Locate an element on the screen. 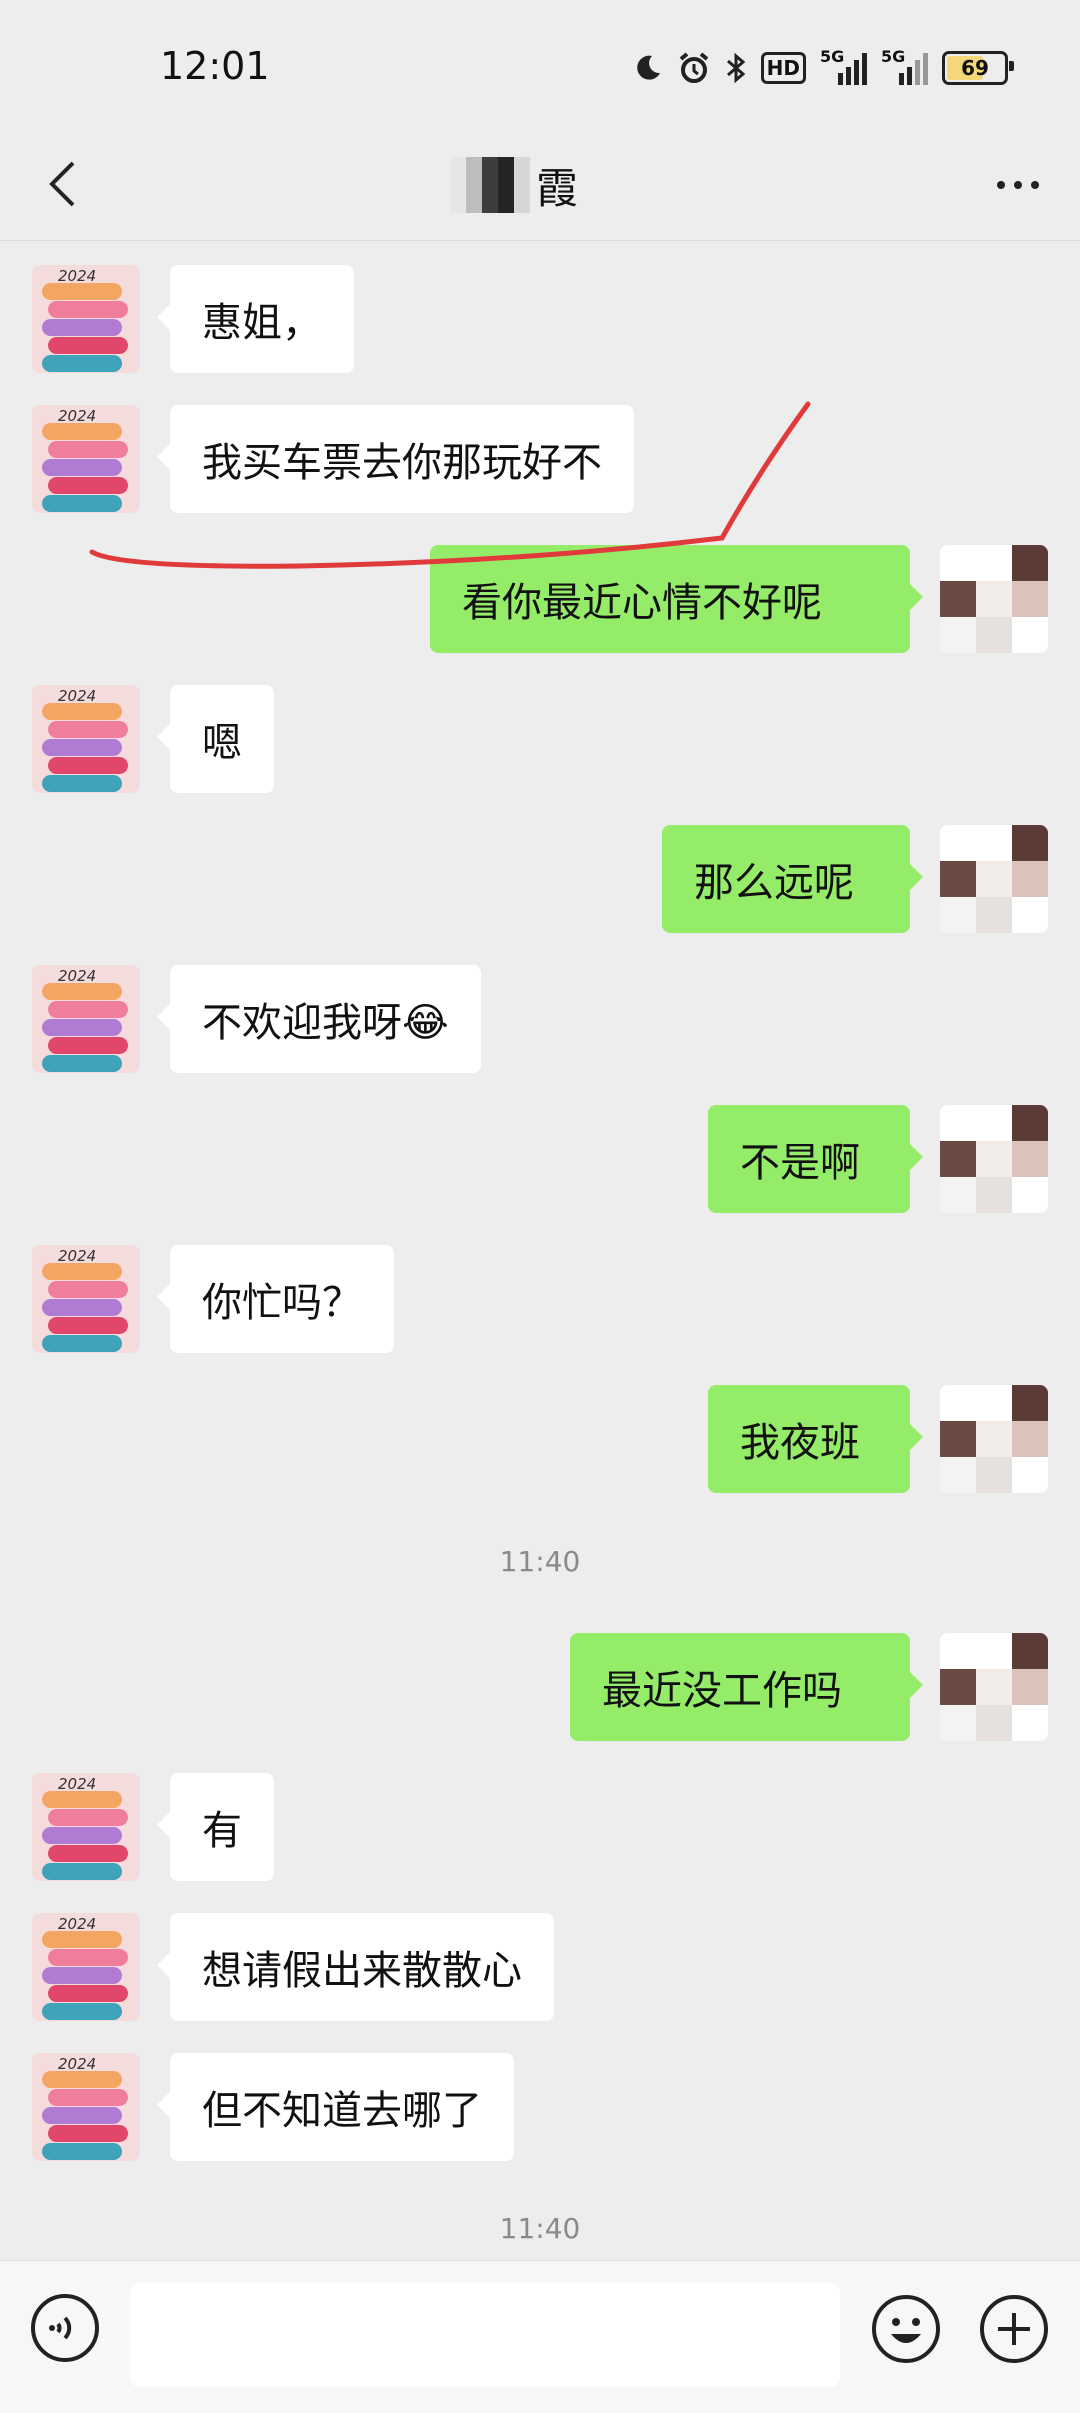 This screenshot has height=2413, width=1080. chevron-left-icon is located at coordinates (62, 184).